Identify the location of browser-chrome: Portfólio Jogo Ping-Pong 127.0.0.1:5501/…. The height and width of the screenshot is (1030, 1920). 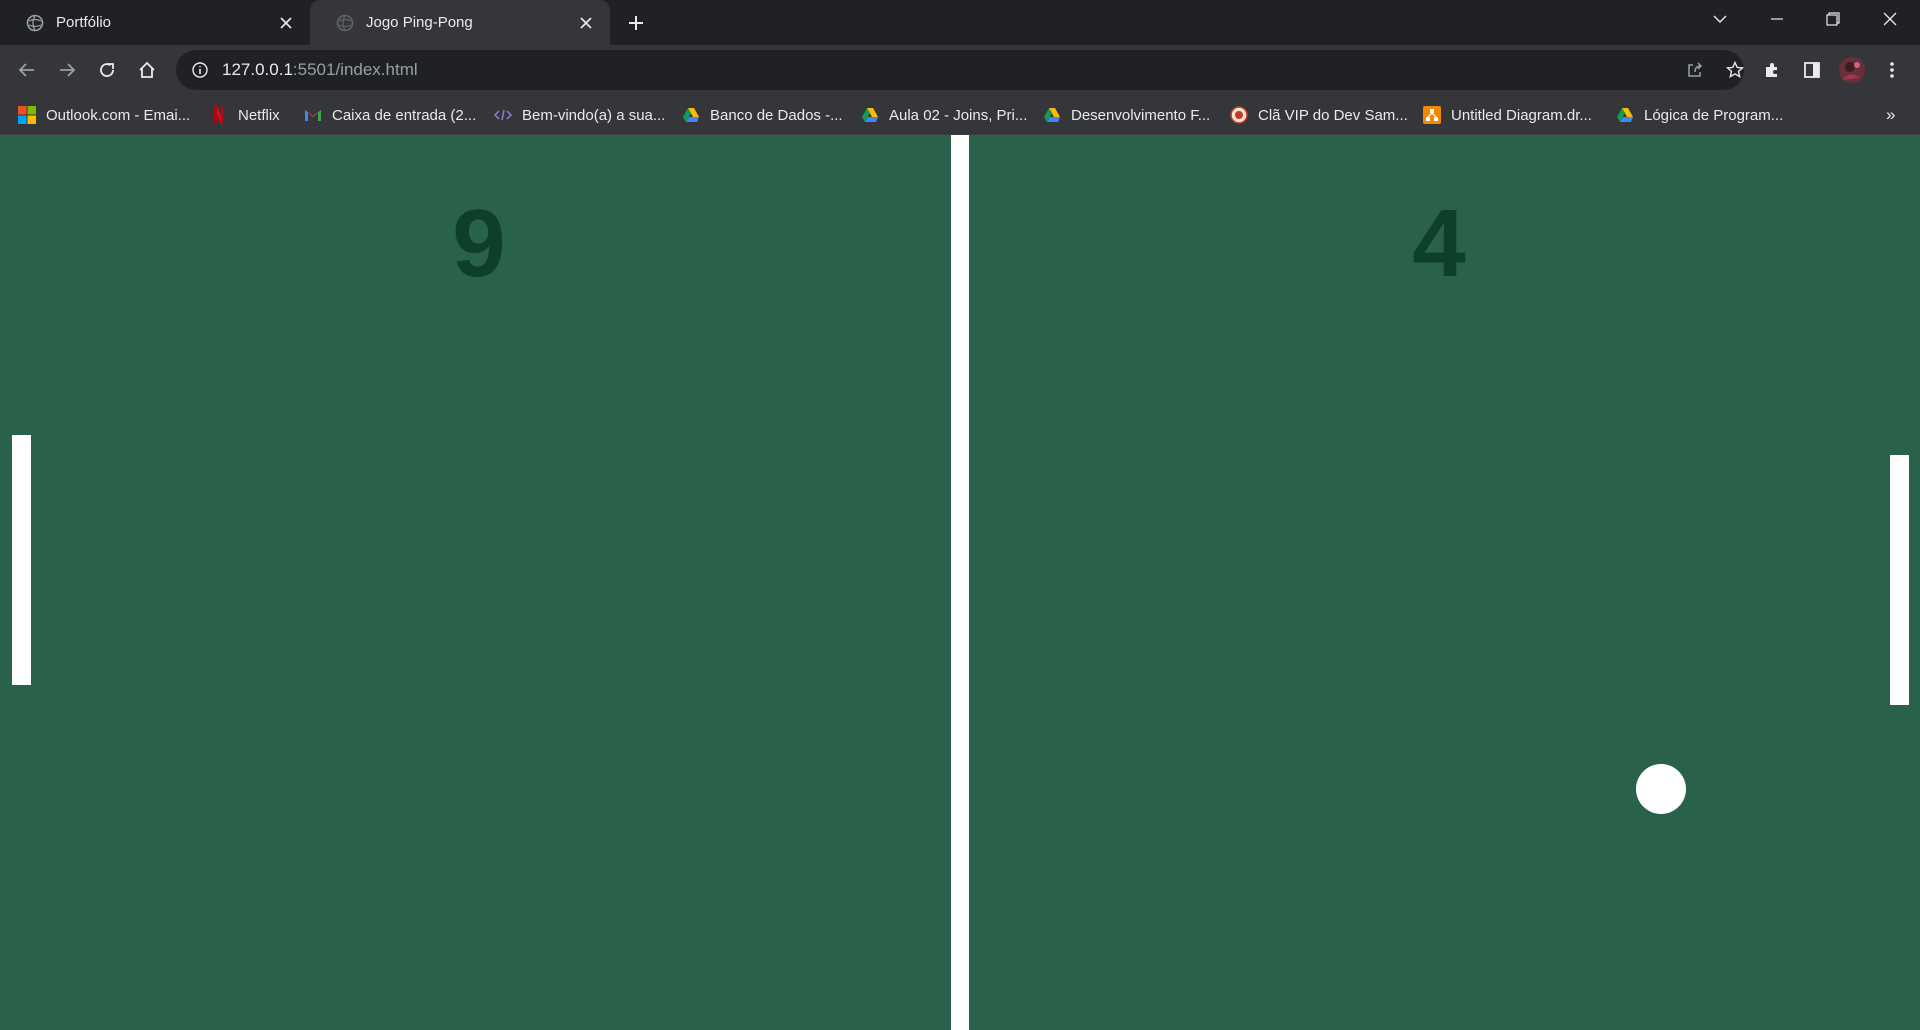
(960, 67).